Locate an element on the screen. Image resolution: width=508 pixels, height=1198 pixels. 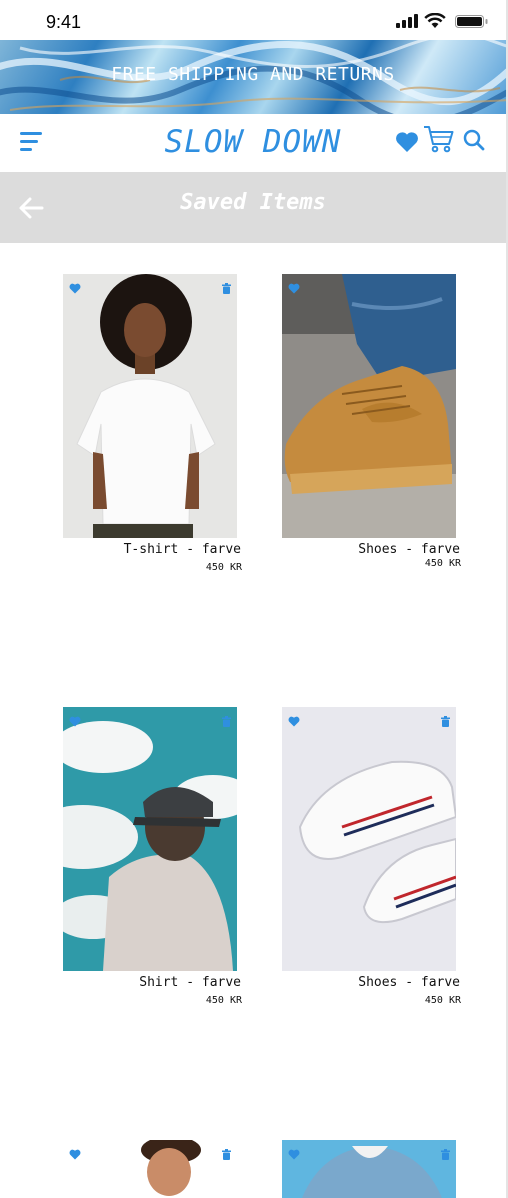
page-title: Saved Items is located at coordinates (253, 202).